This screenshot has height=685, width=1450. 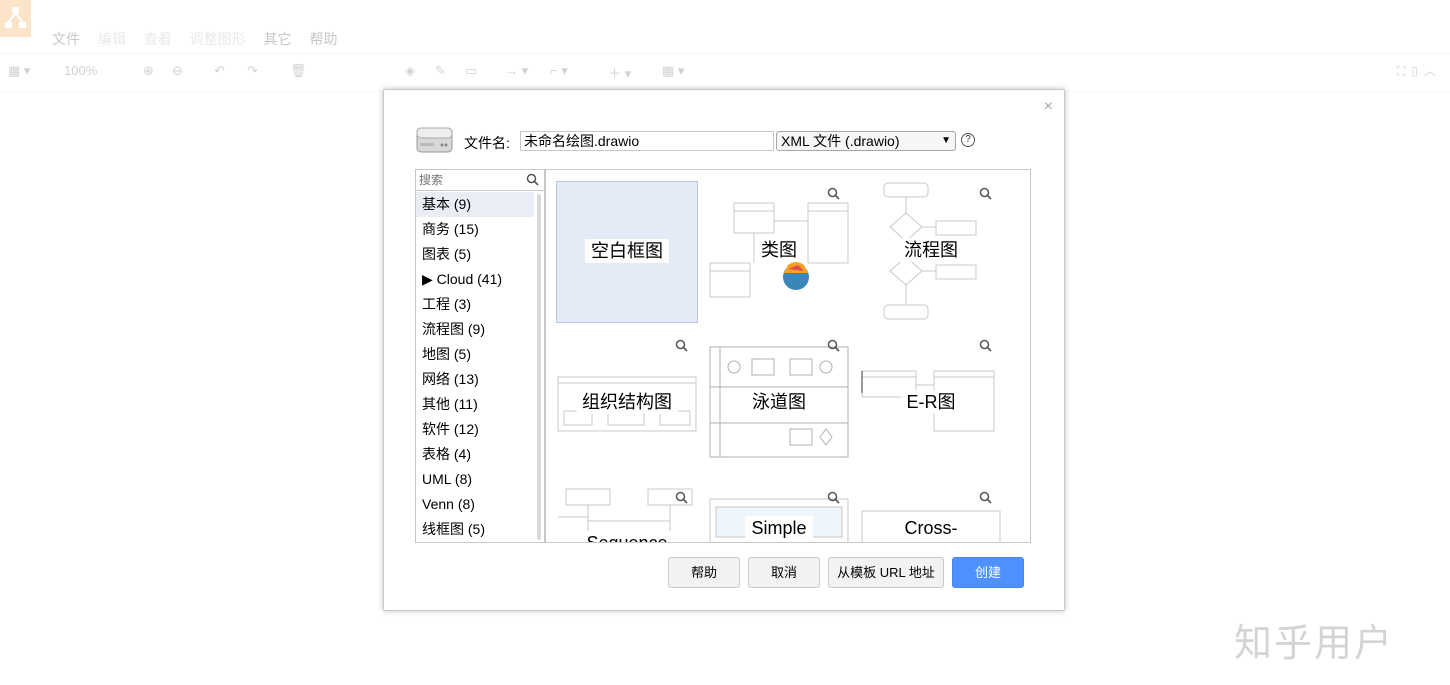 I want to click on line-color-icon: ✎, so click(x=440, y=71).